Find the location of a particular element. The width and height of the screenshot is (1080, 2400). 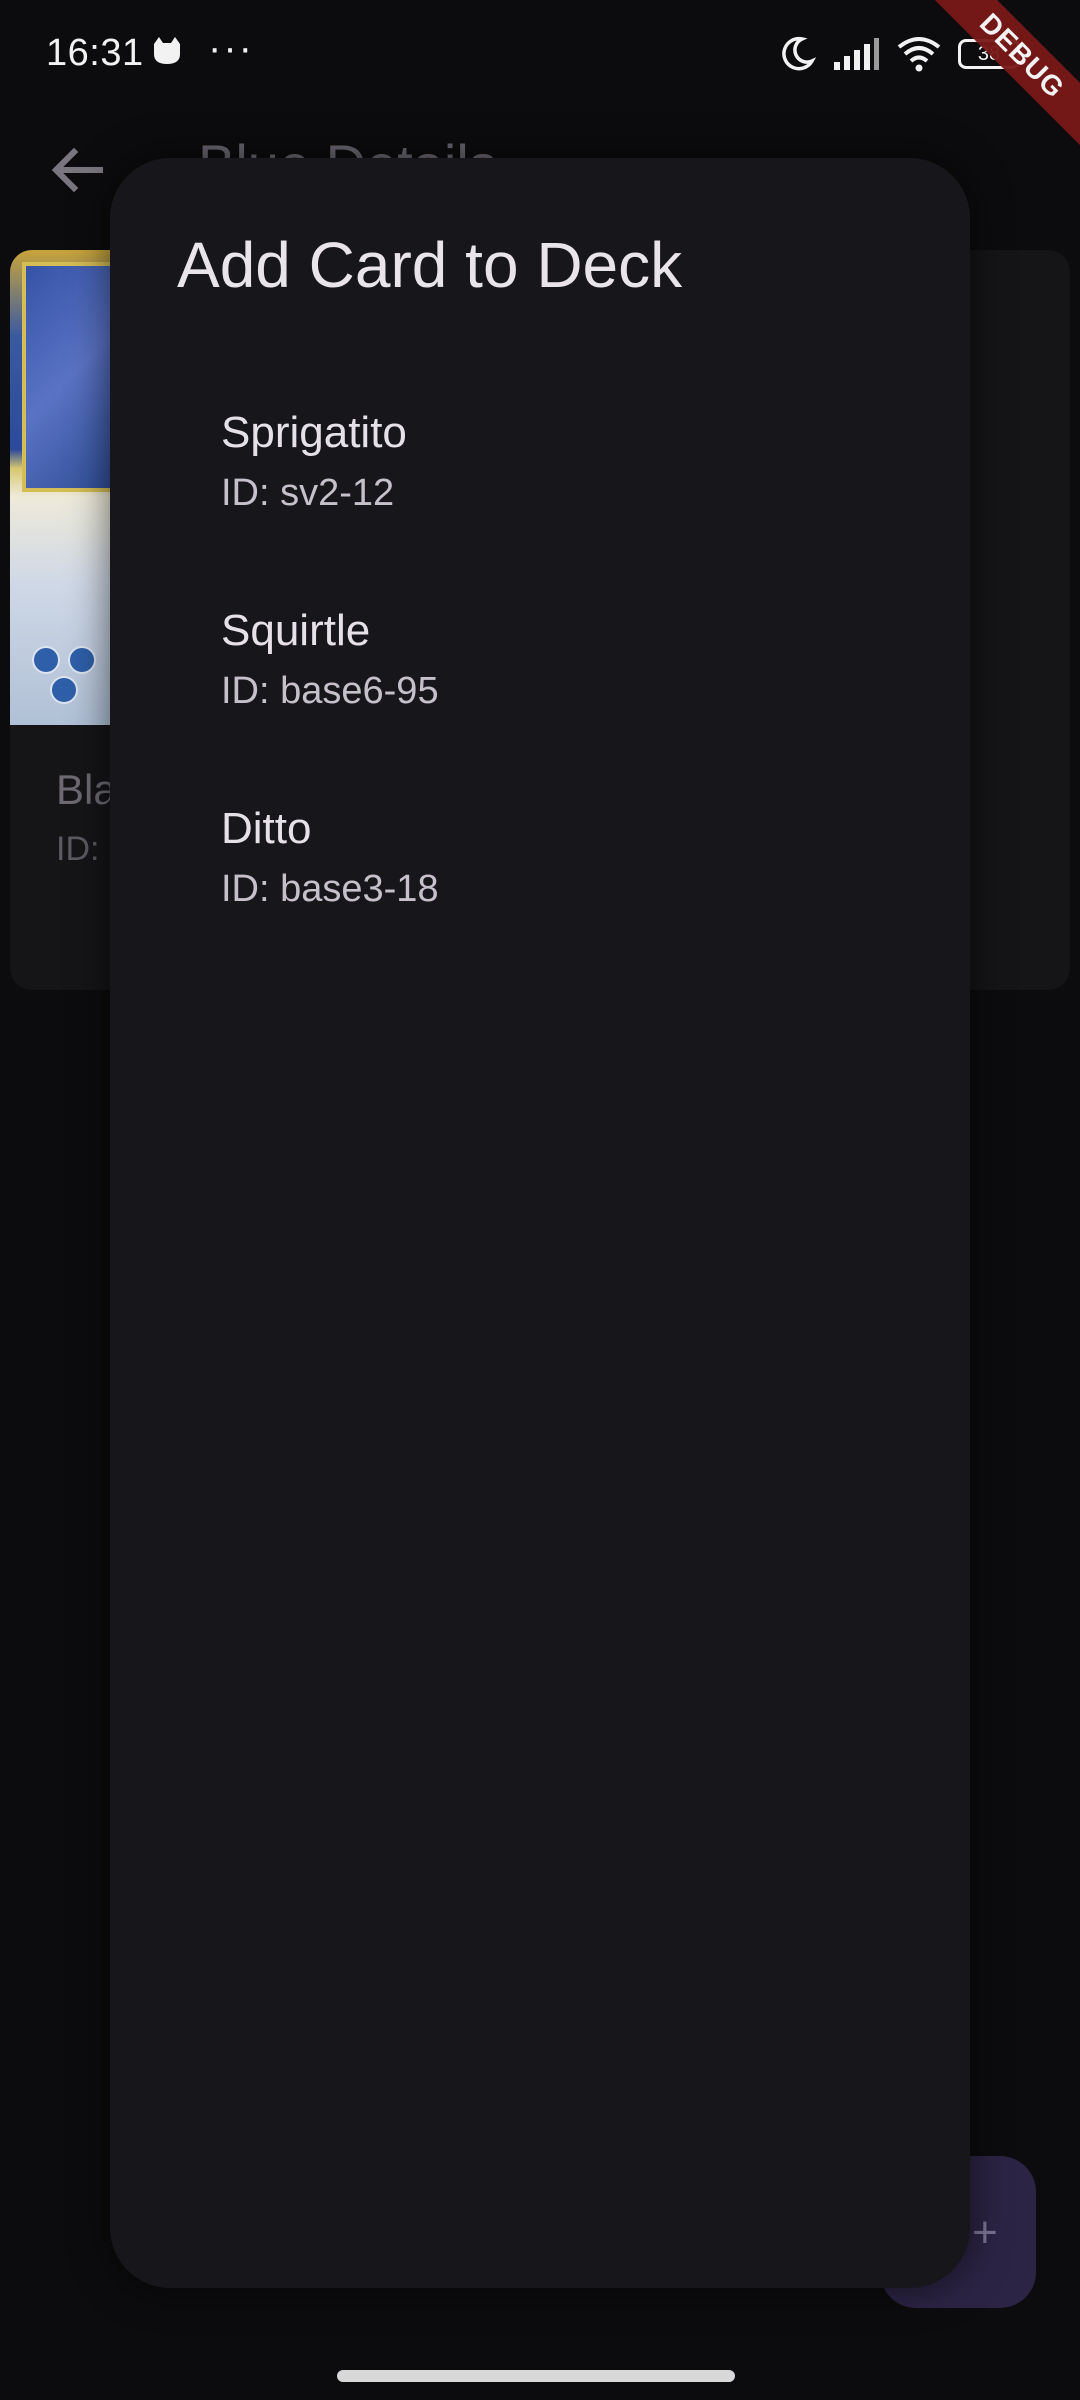

option-name: Ditto is located at coordinates (266, 828).